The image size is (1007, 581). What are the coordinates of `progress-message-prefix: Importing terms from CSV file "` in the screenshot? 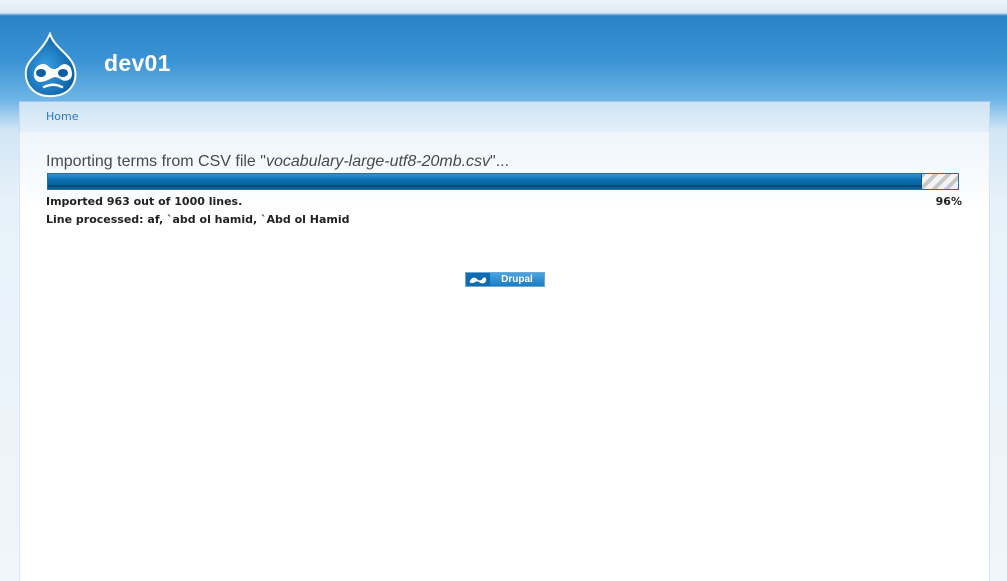 It's located at (156, 161).